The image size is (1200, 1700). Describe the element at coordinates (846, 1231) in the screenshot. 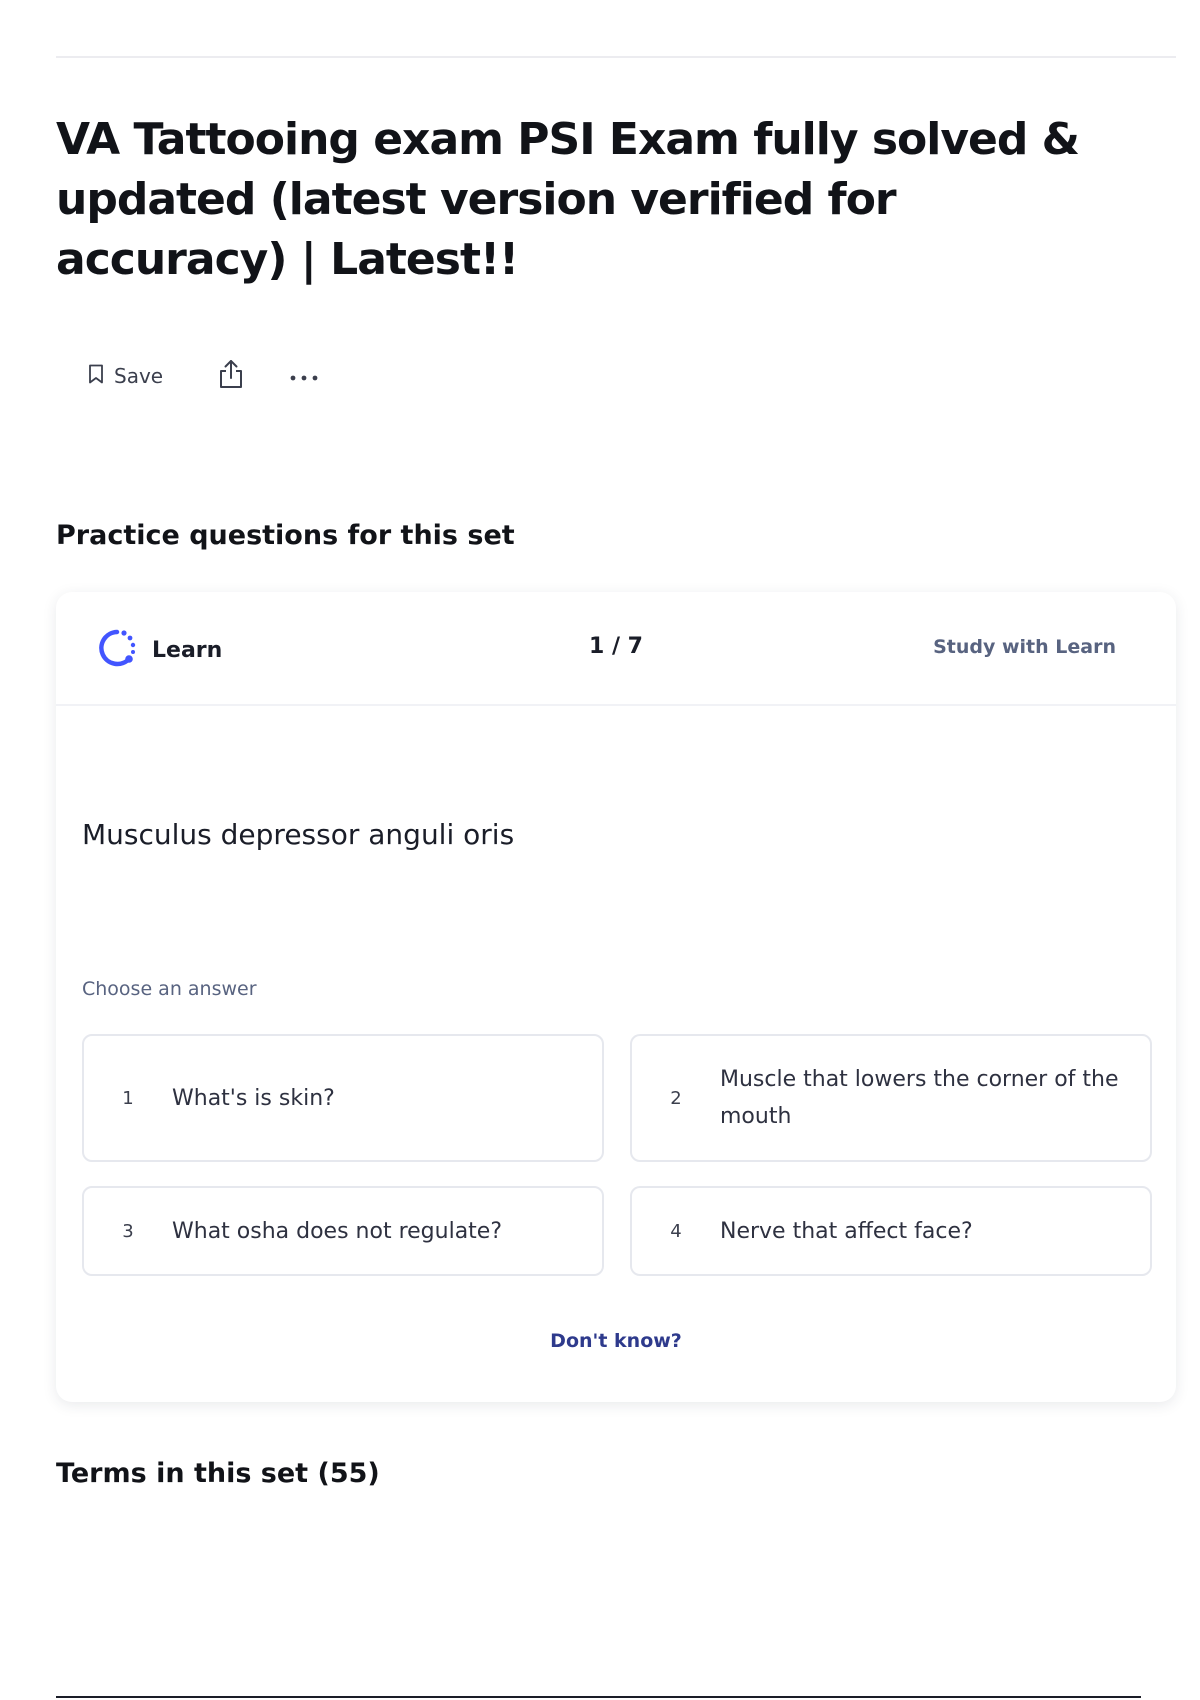

I see `option-text: Nerve that affect face?` at that location.